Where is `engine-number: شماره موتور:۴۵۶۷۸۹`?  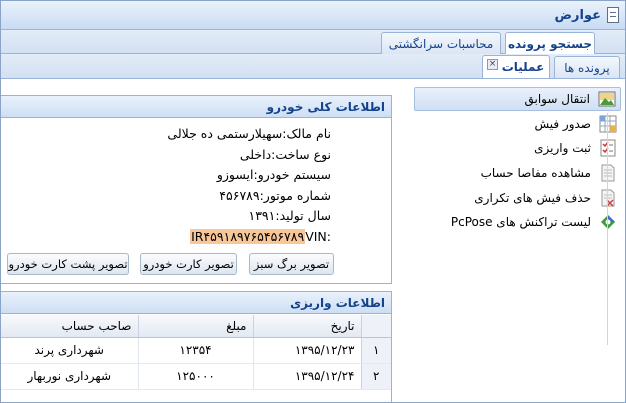
engine-number: شماره موتور:۴۵۶۷۸۹ is located at coordinates (275, 195).